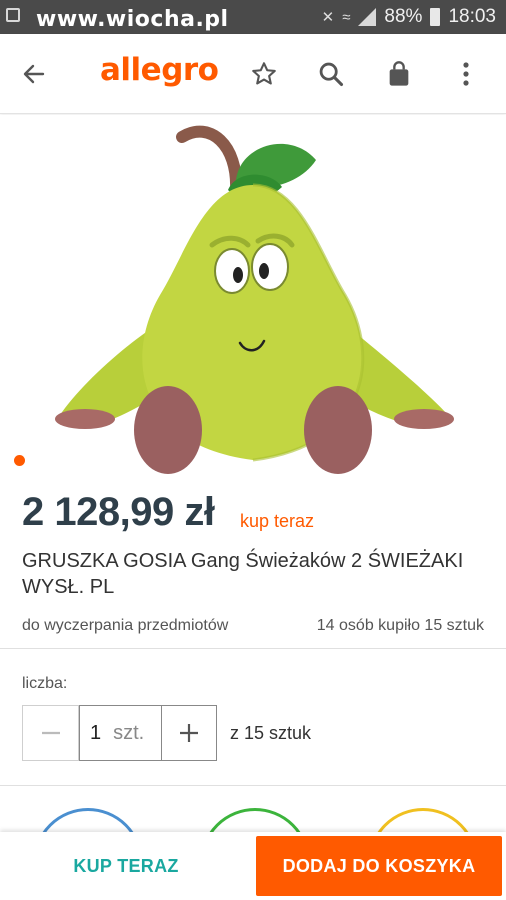 The image size is (506, 900). I want to click on increment-button, so click(189, 733).